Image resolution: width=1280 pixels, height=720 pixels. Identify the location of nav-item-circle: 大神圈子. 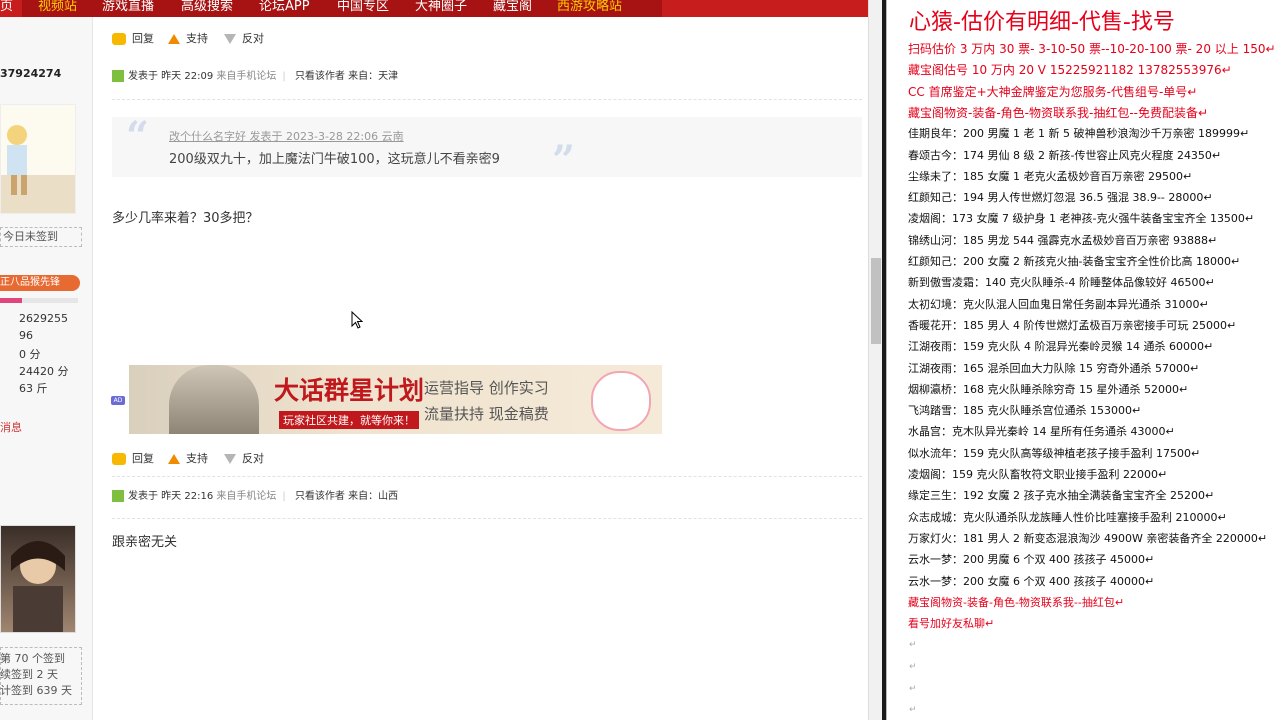
(441, 7).